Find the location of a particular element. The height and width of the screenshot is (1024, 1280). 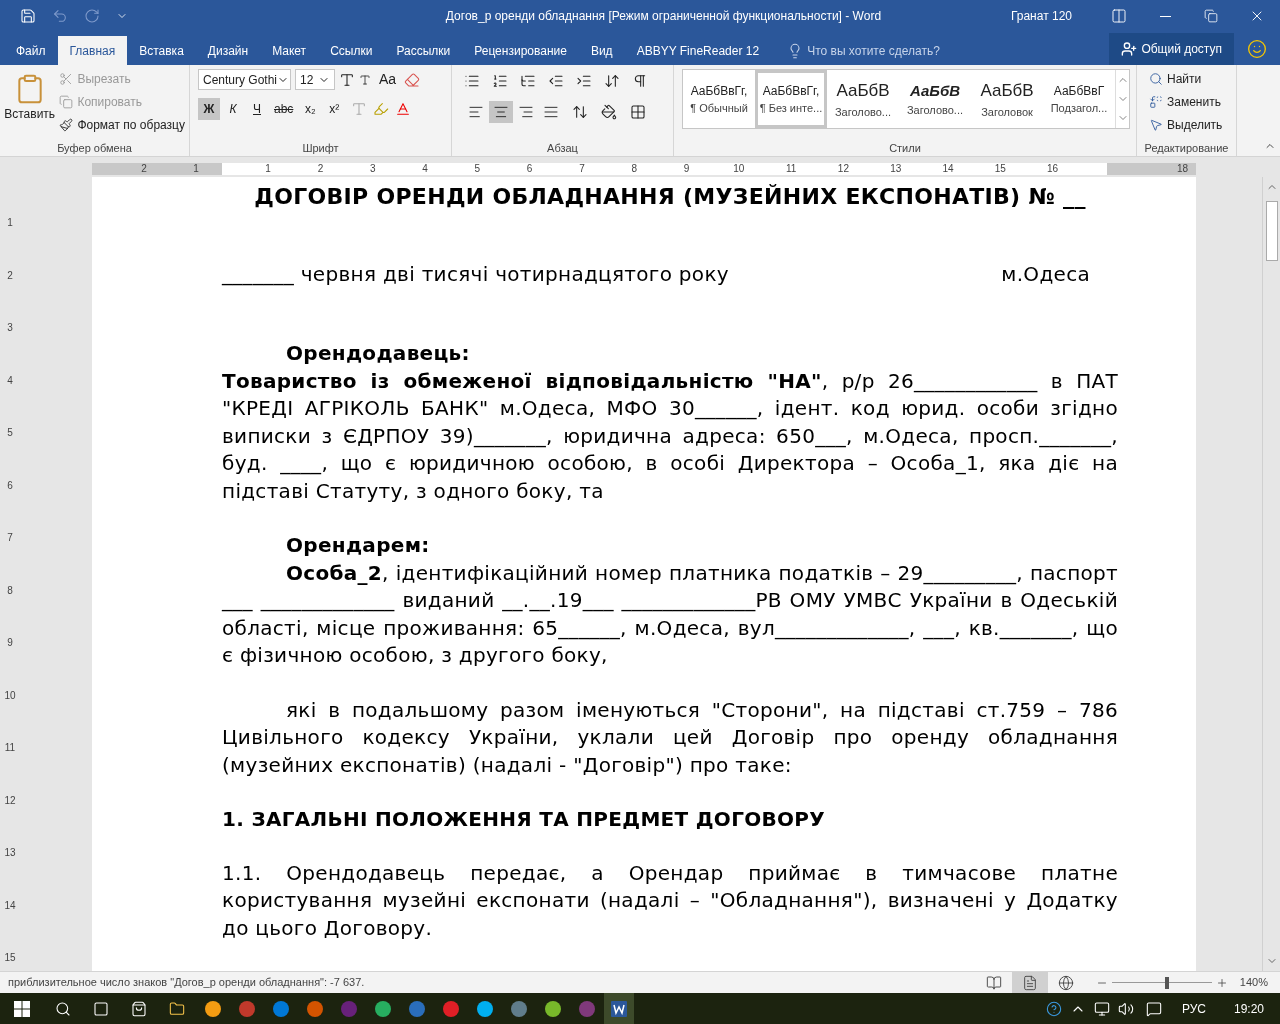

ruler-number: 14 is located at coordinates (948, 168).